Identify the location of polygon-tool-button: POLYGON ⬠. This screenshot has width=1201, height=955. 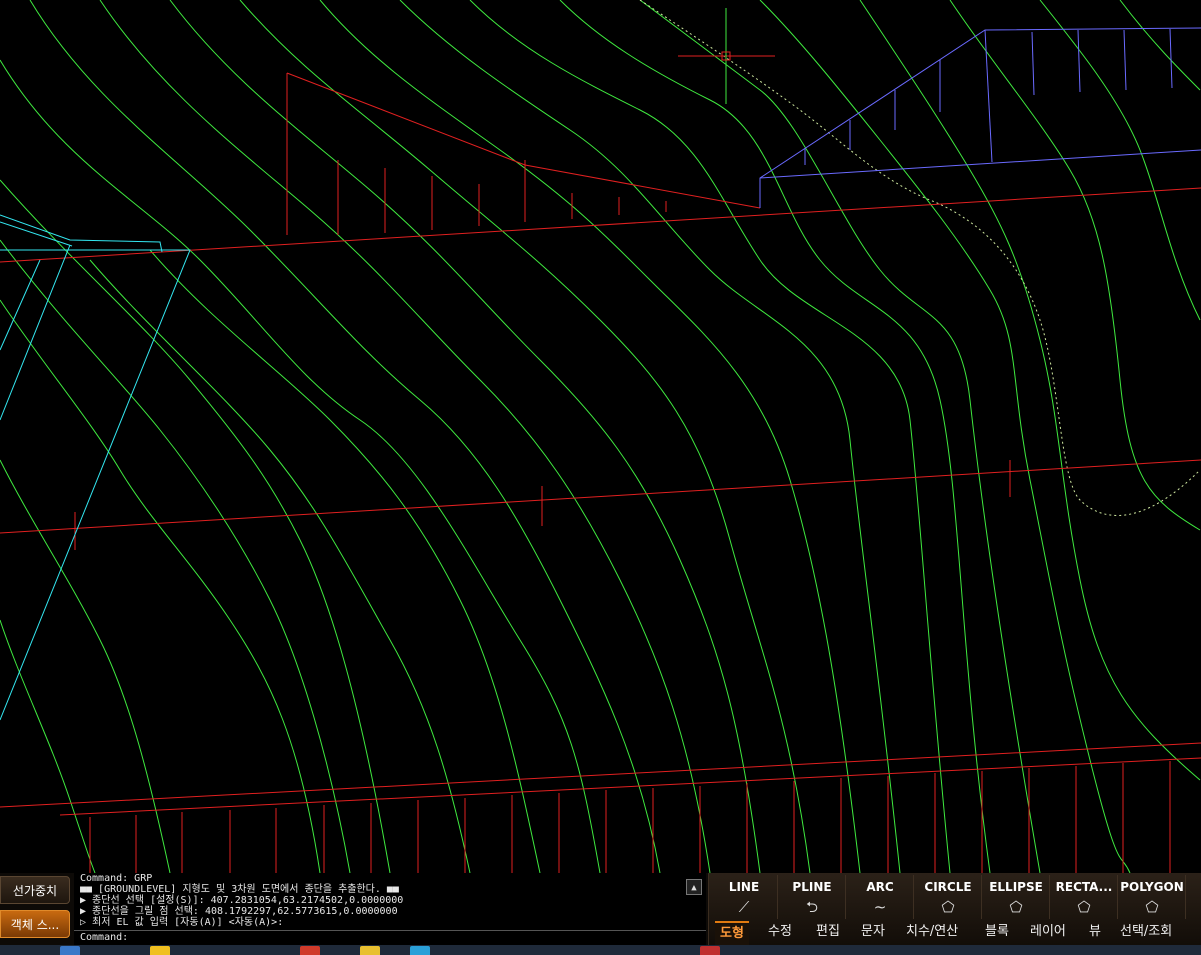
(1152, 897).